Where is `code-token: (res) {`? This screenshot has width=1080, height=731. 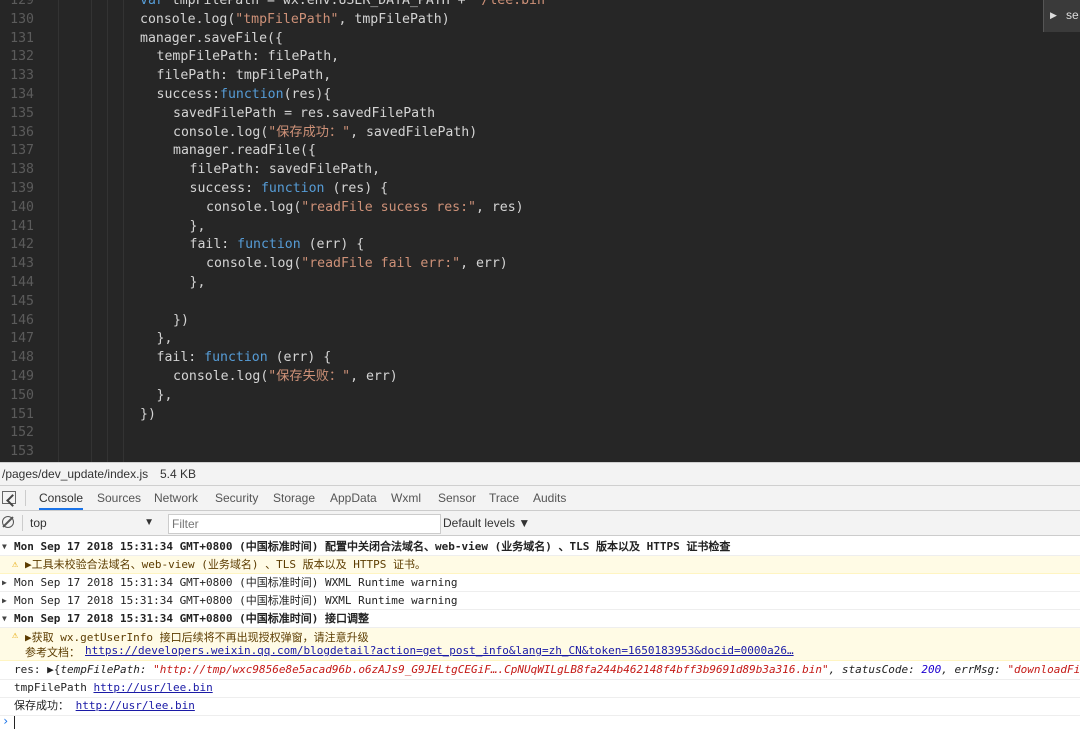
code-token: (res) { is located at coordinates (356, 188).